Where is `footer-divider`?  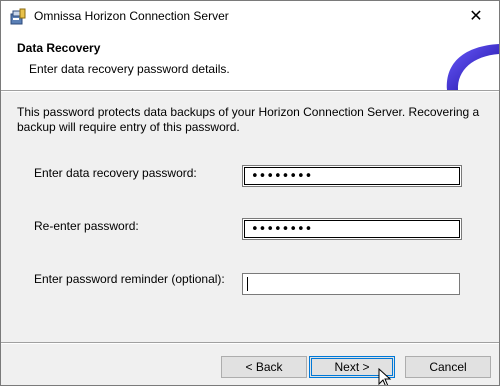
footer-divider is located at coordinates (250, 343).